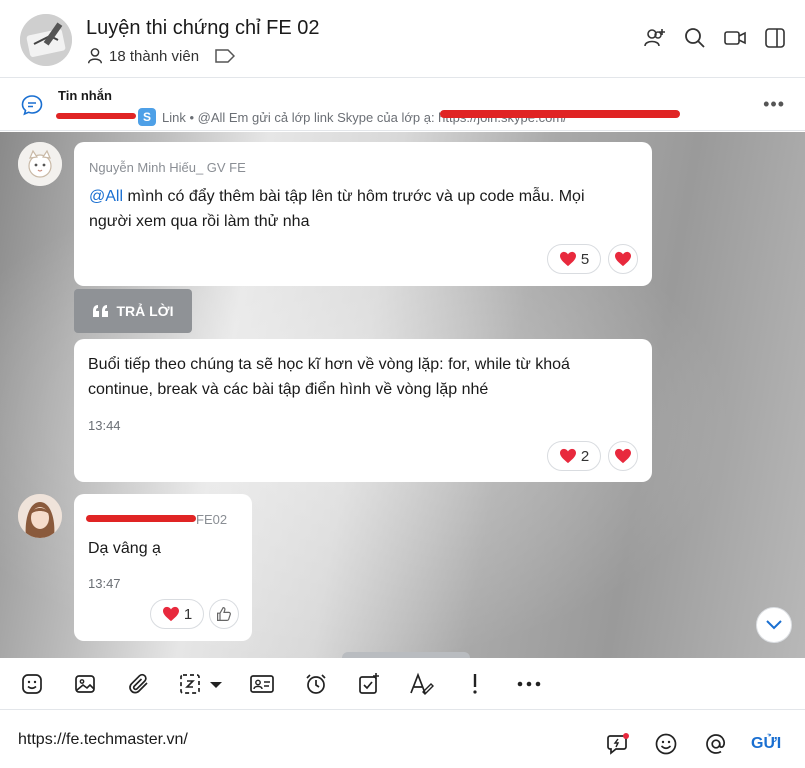 Image resolution: width=805 pixels, height=768 pixels. I want to click on member-count: 18 thành viên, so click(161, 56).